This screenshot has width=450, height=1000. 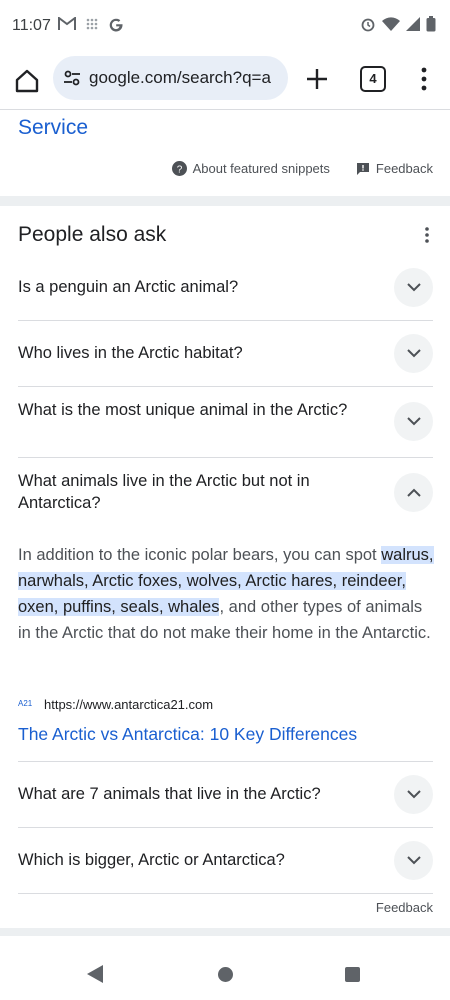 What do you see at coordinates (427, 235) in the screenshot?
I see `paa-more-icon` at bounding box center [427, 235].